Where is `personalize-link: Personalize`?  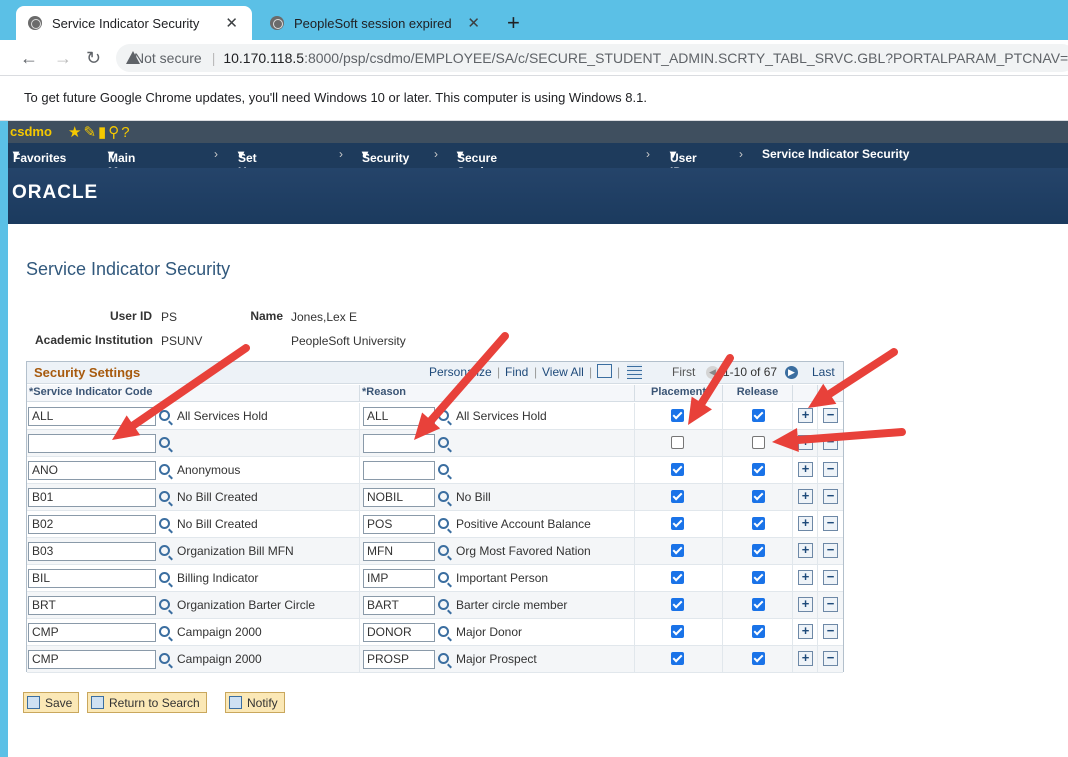
personalize-link: Personalize is located at coordinates (460, 372).